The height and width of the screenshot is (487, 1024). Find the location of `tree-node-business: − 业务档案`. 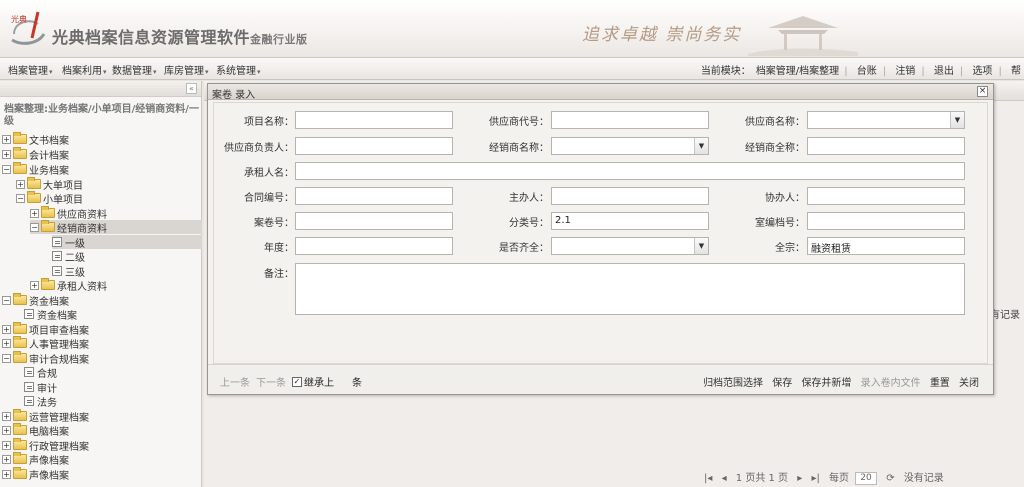

tree-node-business: − 业务档案 is located at coordinates (35, 169).